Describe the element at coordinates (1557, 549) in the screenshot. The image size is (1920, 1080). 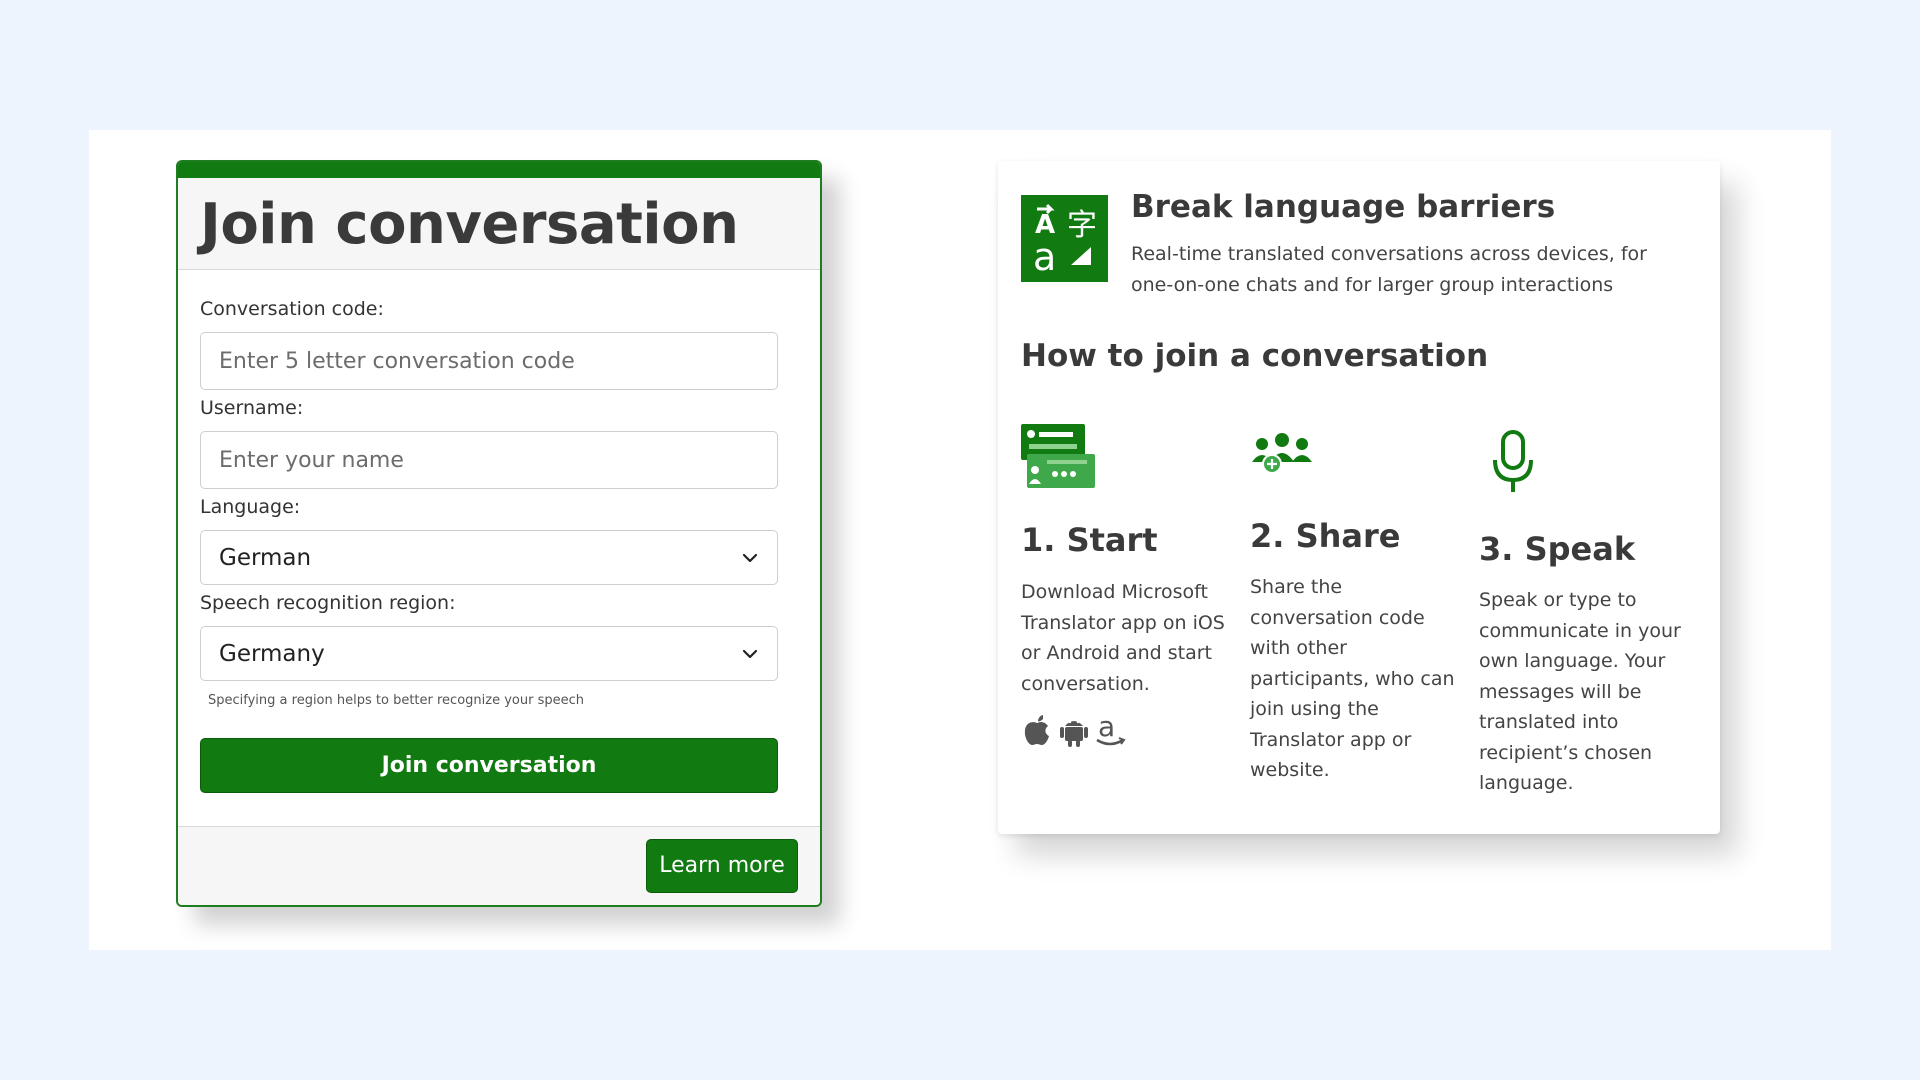
I see `step-3-title: 3. Speak` at that location.